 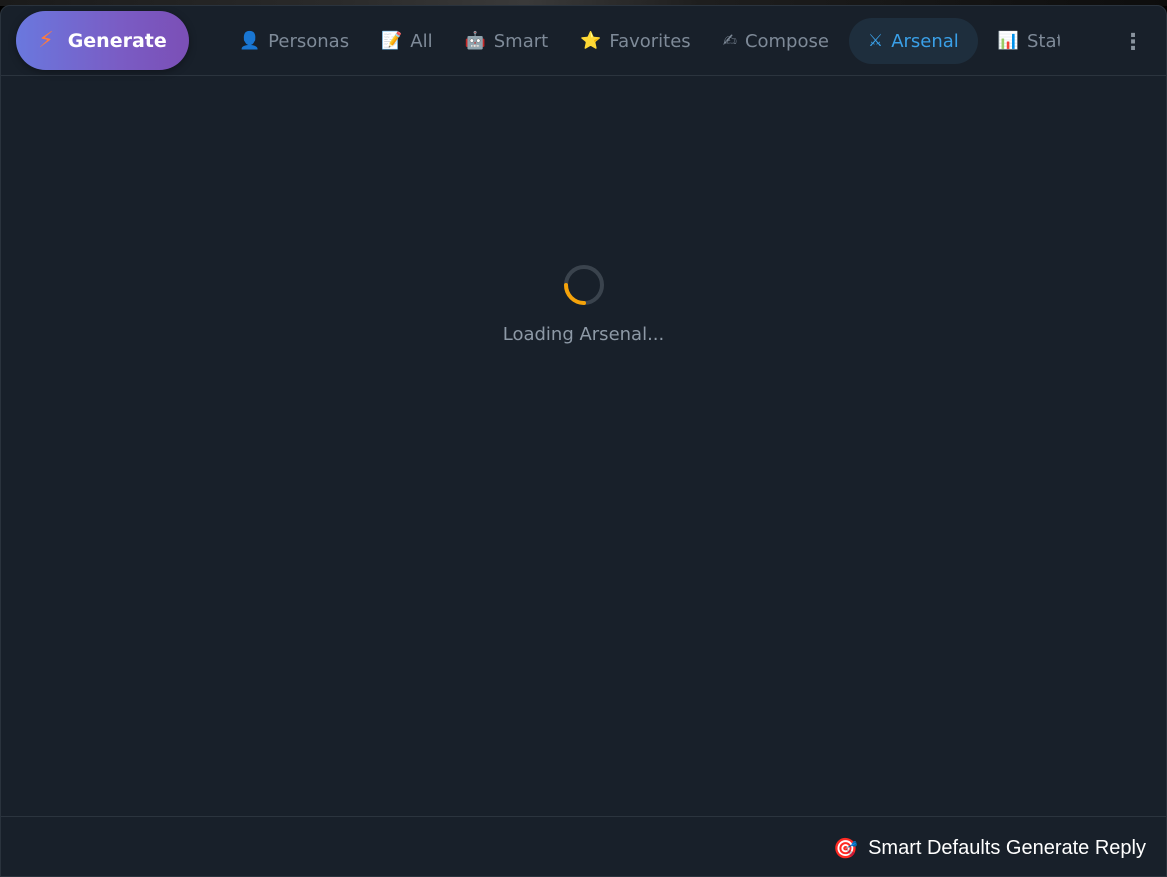 I want to click on writing-hand-icon: ✍, so click(x=729, y=40).